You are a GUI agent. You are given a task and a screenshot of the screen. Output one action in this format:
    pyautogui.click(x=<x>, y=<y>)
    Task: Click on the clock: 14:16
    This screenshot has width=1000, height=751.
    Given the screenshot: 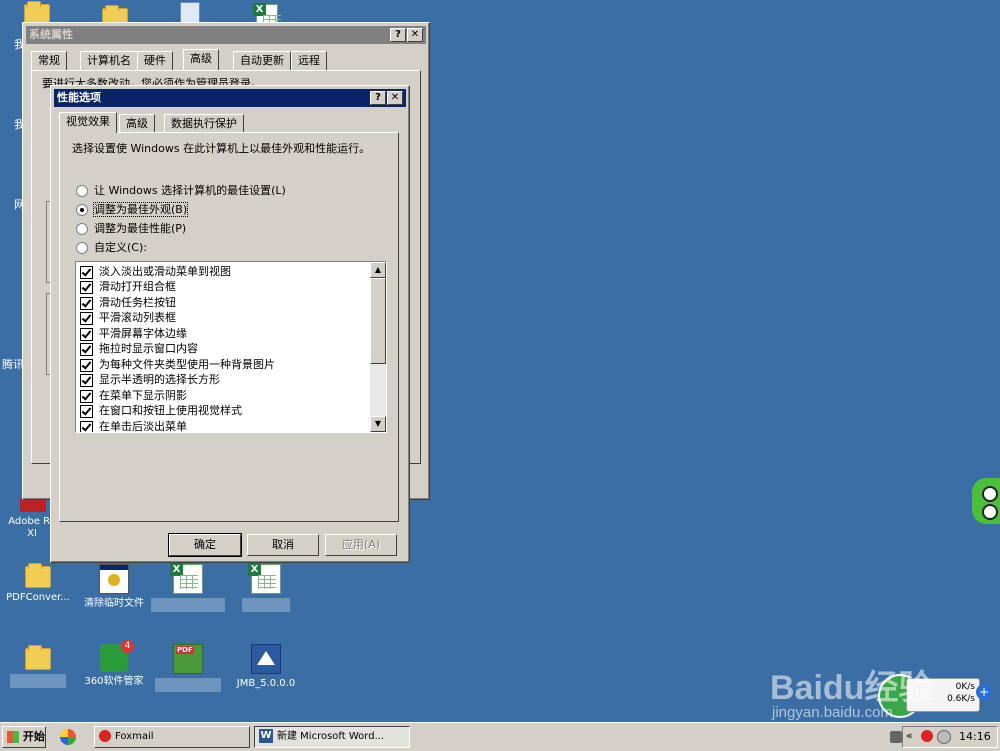 What is the action you would take?
    pyautogui.click(x=975, y=736)
    